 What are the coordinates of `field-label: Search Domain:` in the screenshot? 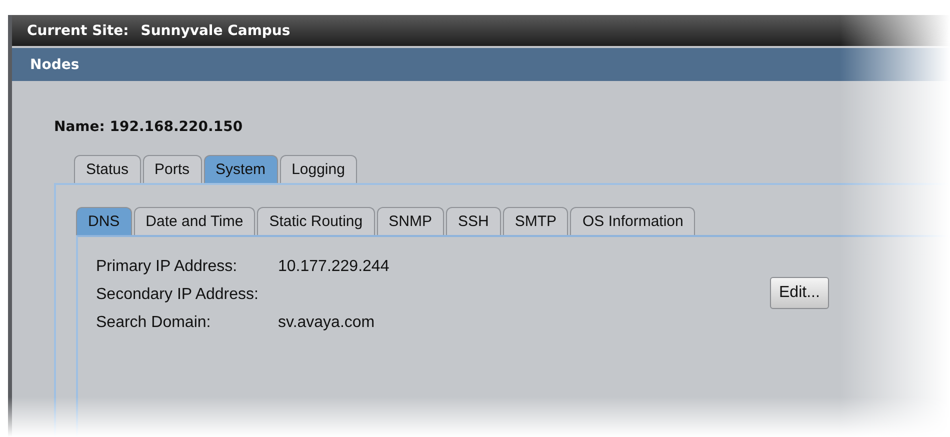 It's located at (154, 322).